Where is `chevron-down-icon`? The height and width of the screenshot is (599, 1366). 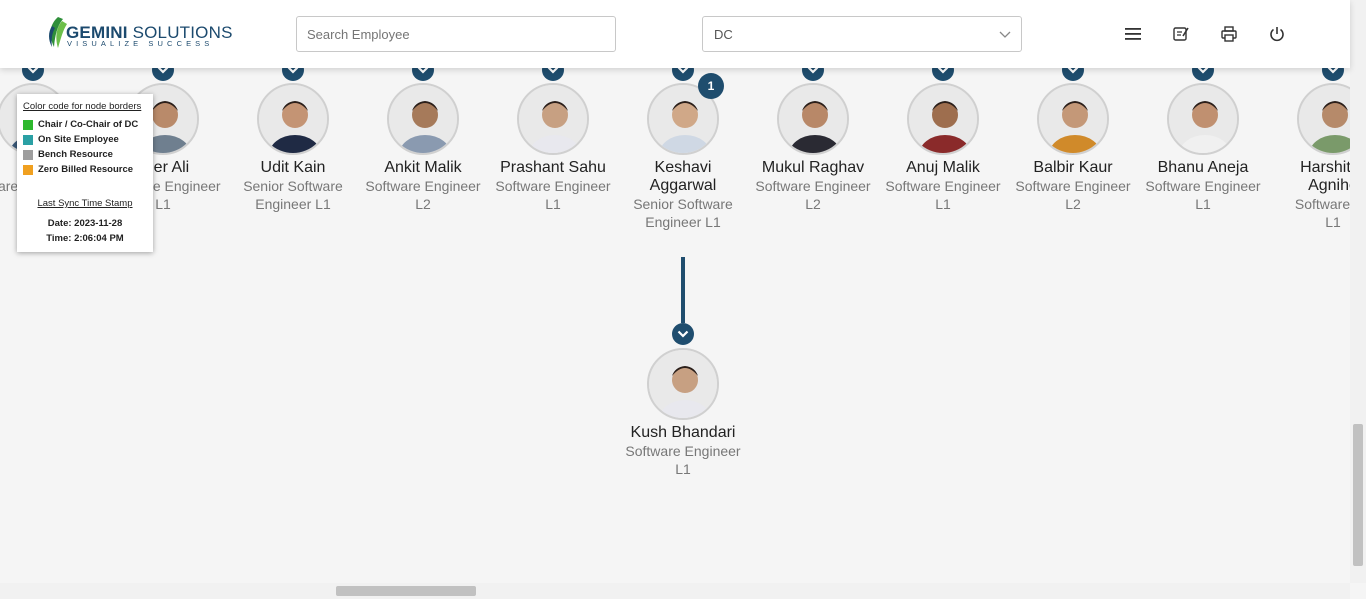 chevron-down-icon is located at coordinates (1005, 34).